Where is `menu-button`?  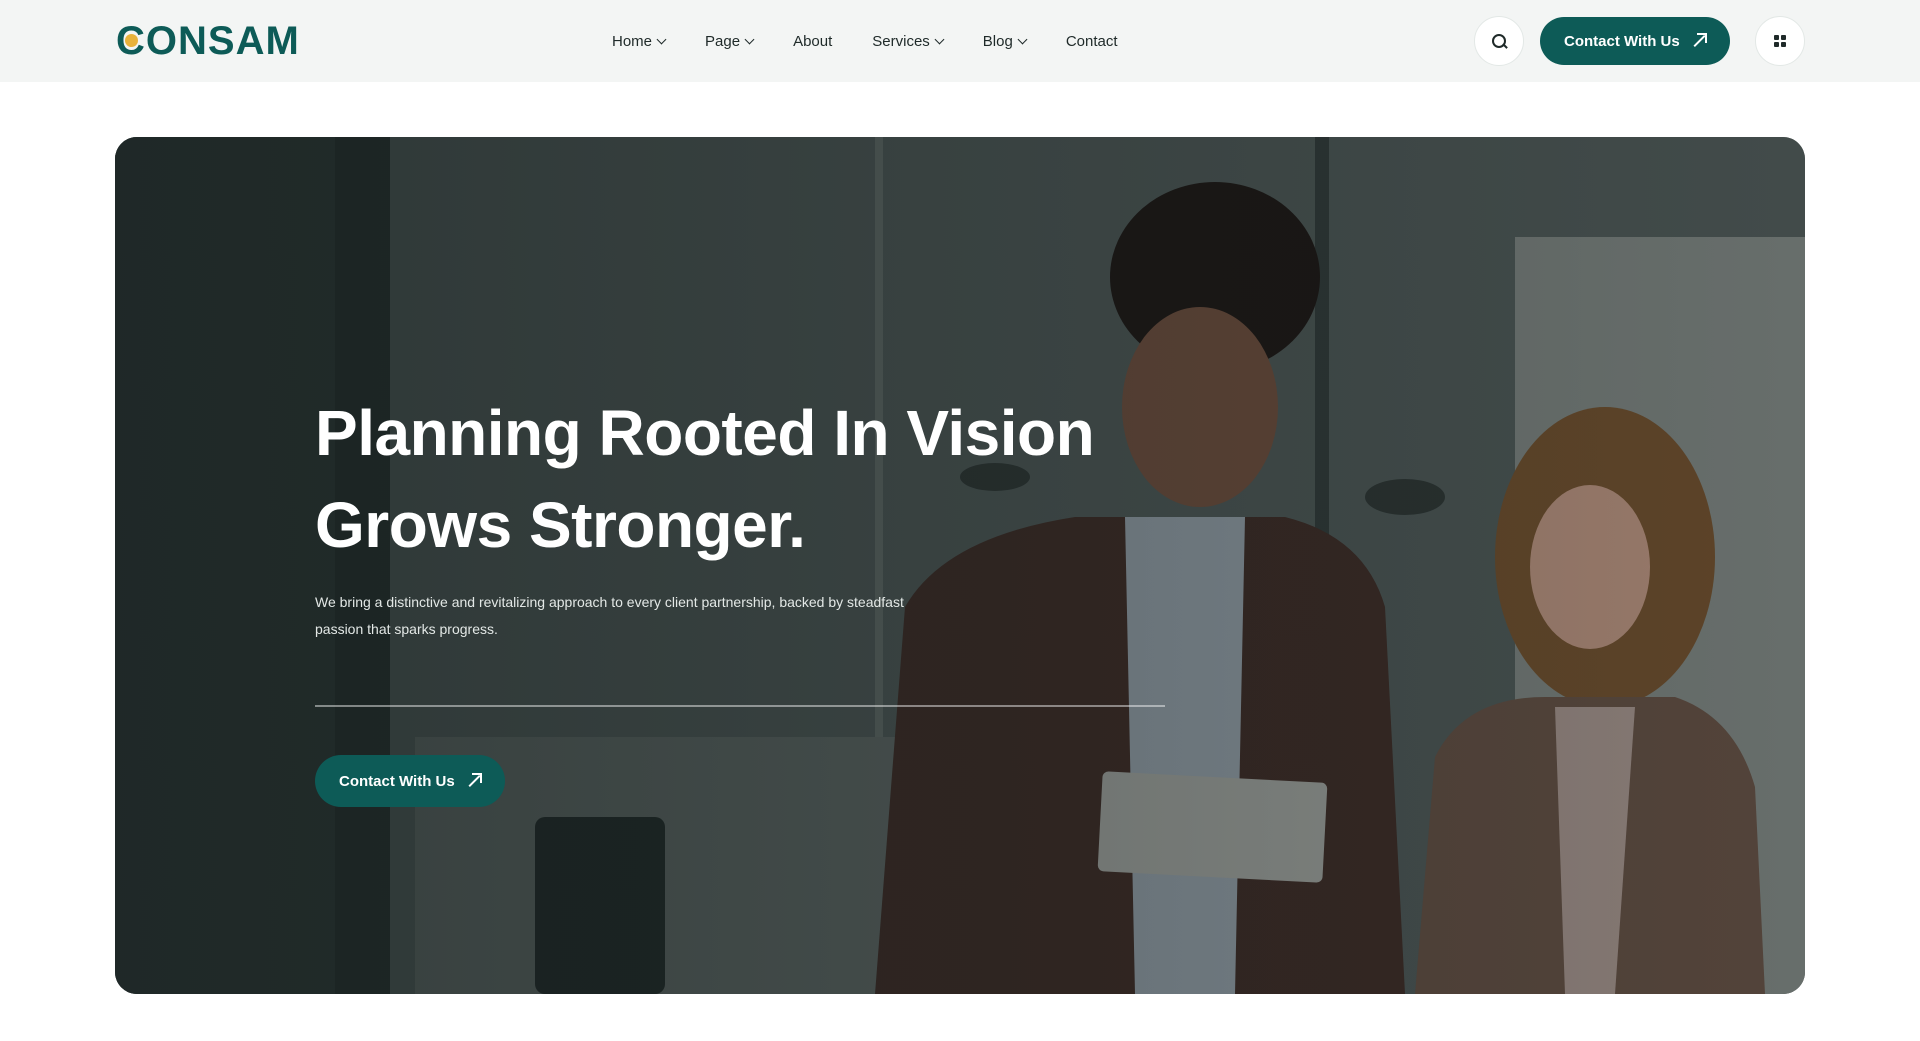
menu-button is located at coordinates (1780, 41).